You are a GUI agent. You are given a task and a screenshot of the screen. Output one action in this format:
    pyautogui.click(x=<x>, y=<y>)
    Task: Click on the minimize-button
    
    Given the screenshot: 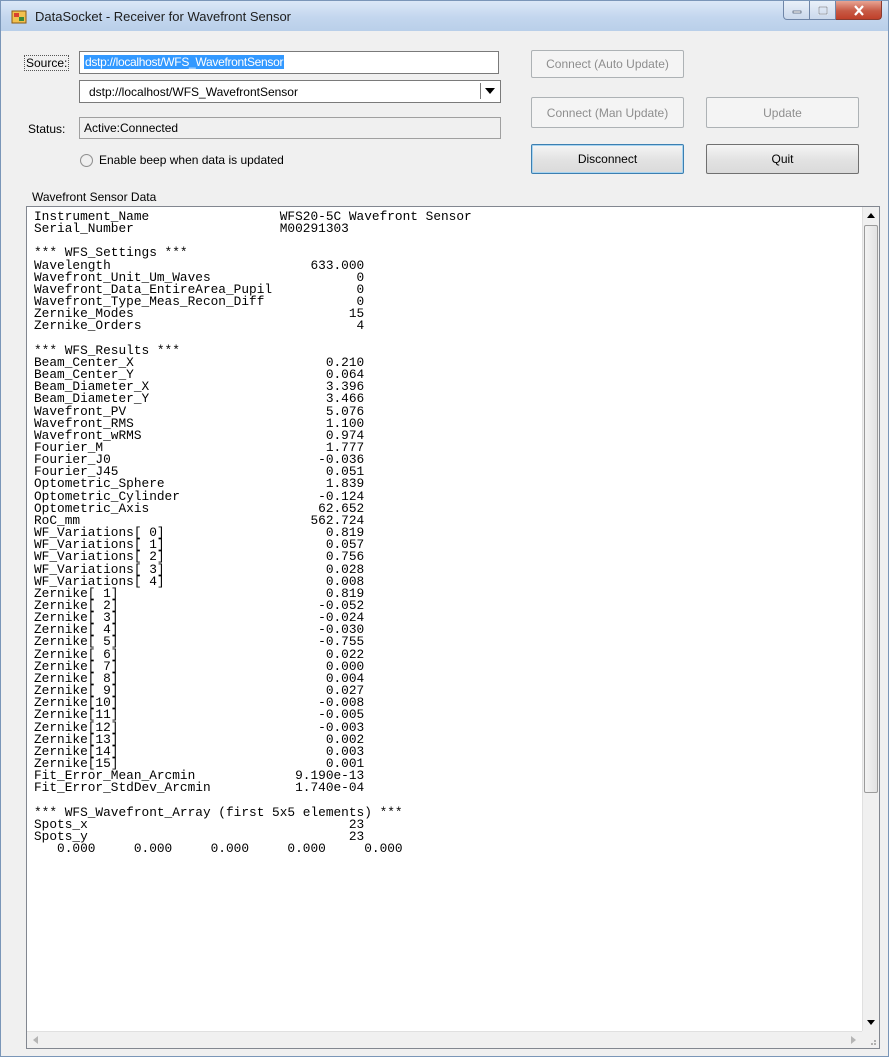 What is the action you would take?
    pyautogui.click(x=796, y=10)
    